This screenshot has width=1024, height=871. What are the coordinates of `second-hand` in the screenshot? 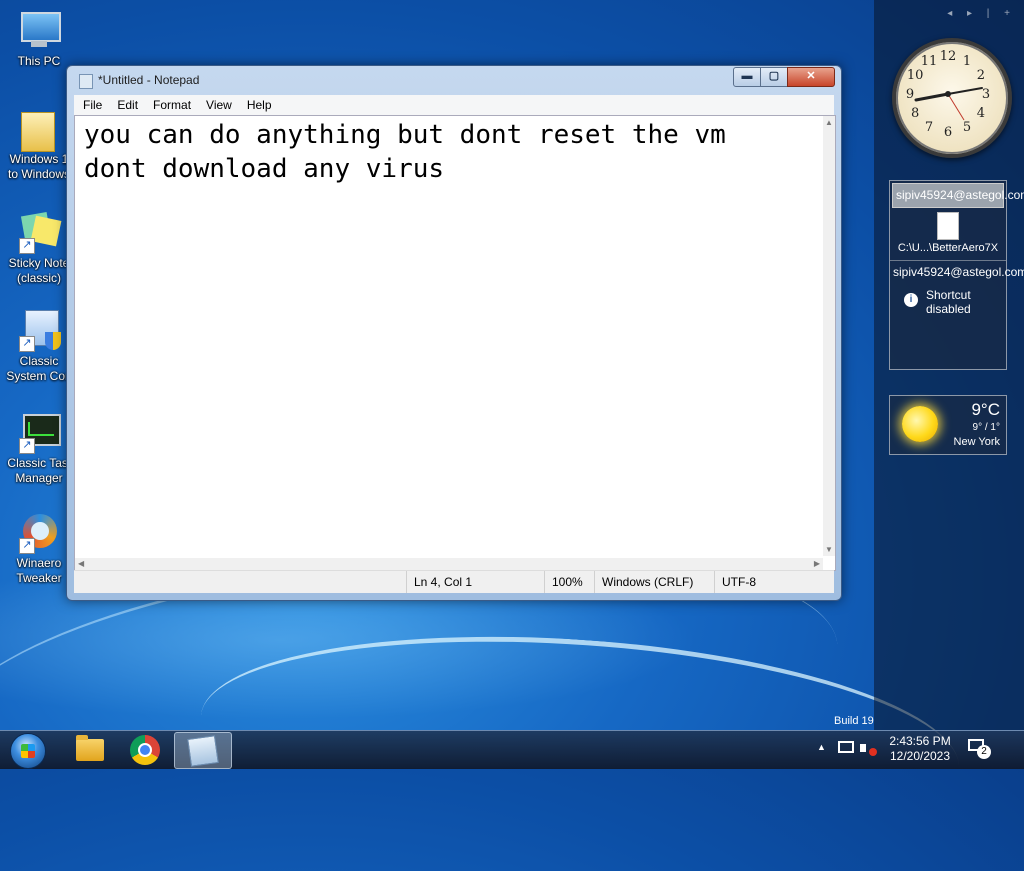 It's located at (956, 107).